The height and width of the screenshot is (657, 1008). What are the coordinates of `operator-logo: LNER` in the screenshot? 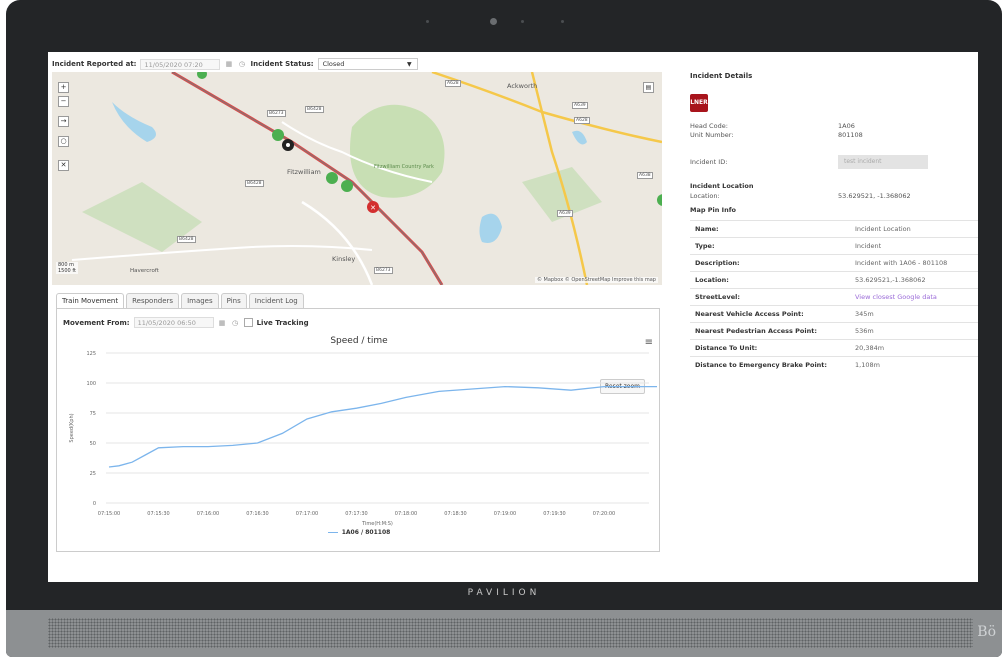 It's located at (699, 103).